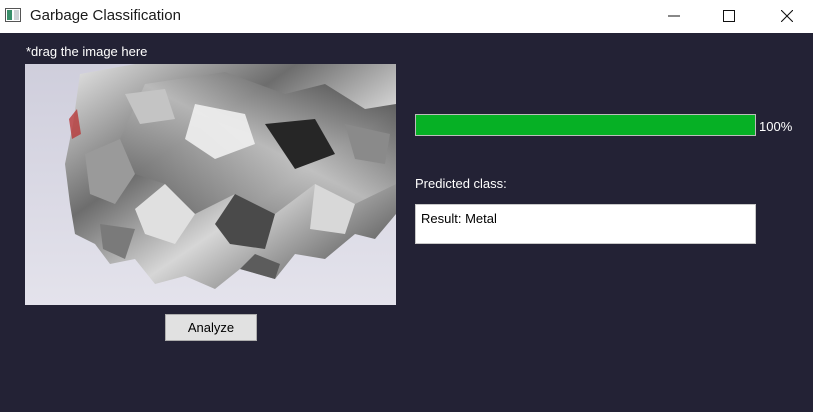 Image resolution: width=813 pixels, height=412 pixels. Describe the element at coordinates (105, 15) in the screenshot. I see `window-title: Garbage Classification` at that location.